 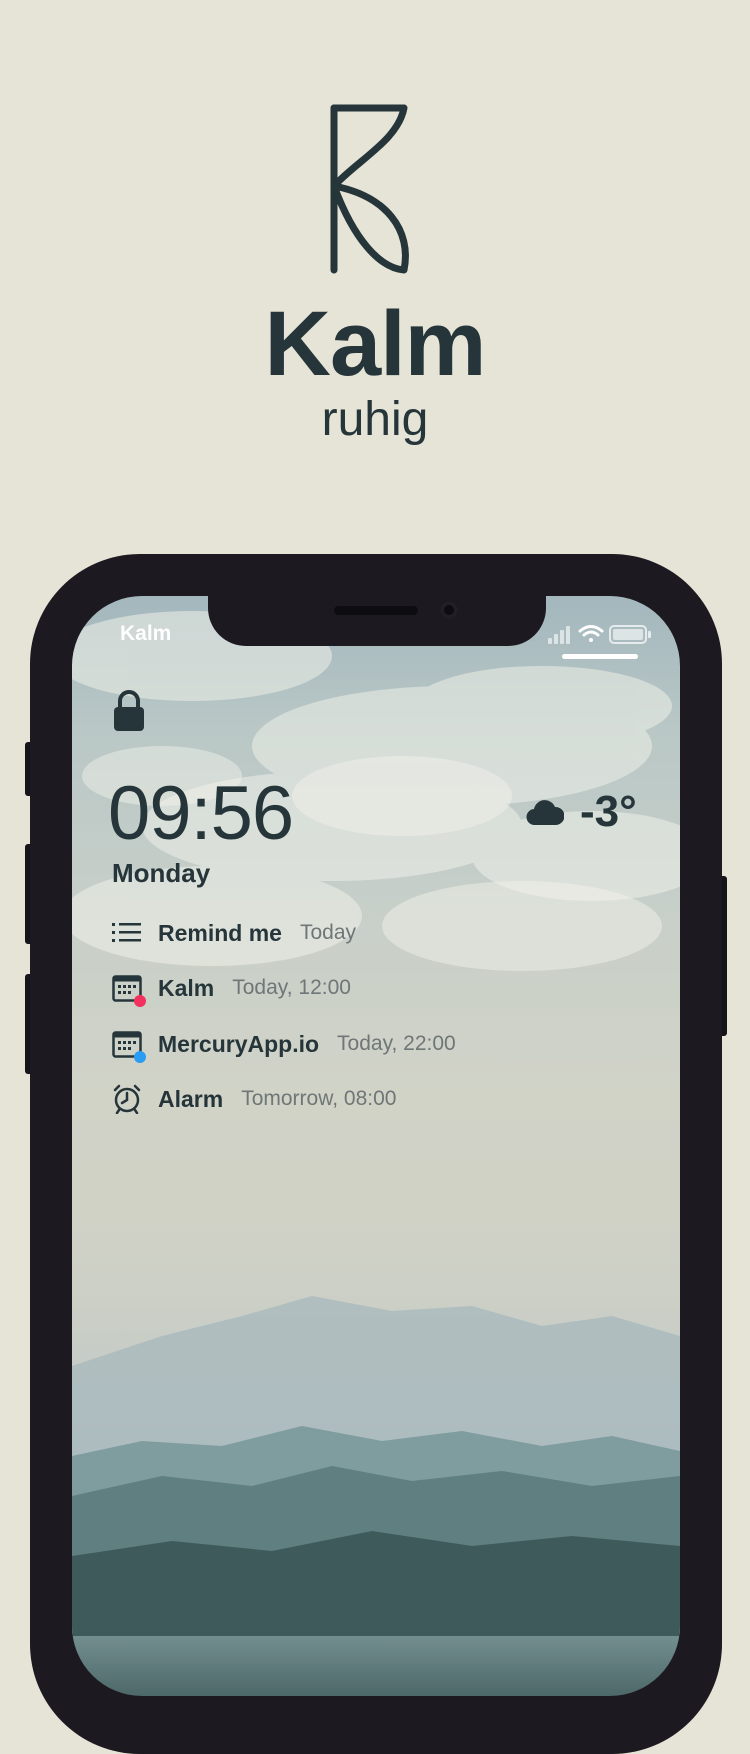 What do you see at coordinates (191, 1098) in the screenshot?
I see `event-title: Alarm` at bounding box center [191, 1098].